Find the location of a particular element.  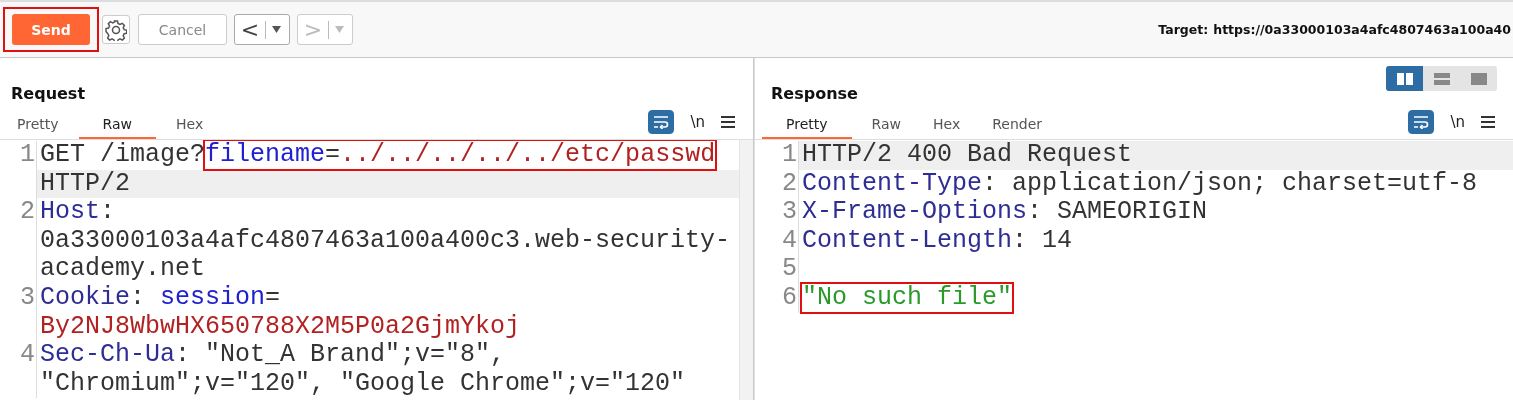

code-text: : SAMEORIGIN is located at coordinates (1117, 212).